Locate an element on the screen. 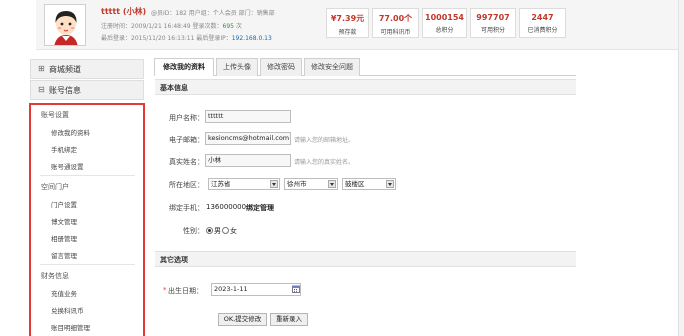  phone-value: 136000000 is located at coordinates (226, 207).